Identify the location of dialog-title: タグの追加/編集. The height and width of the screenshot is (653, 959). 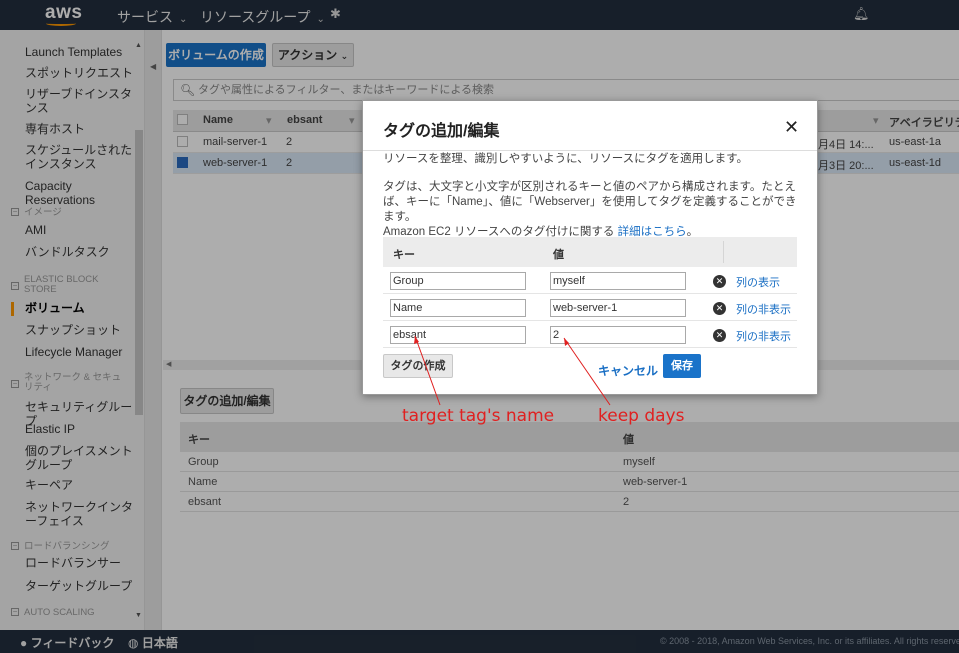
(441, 131).